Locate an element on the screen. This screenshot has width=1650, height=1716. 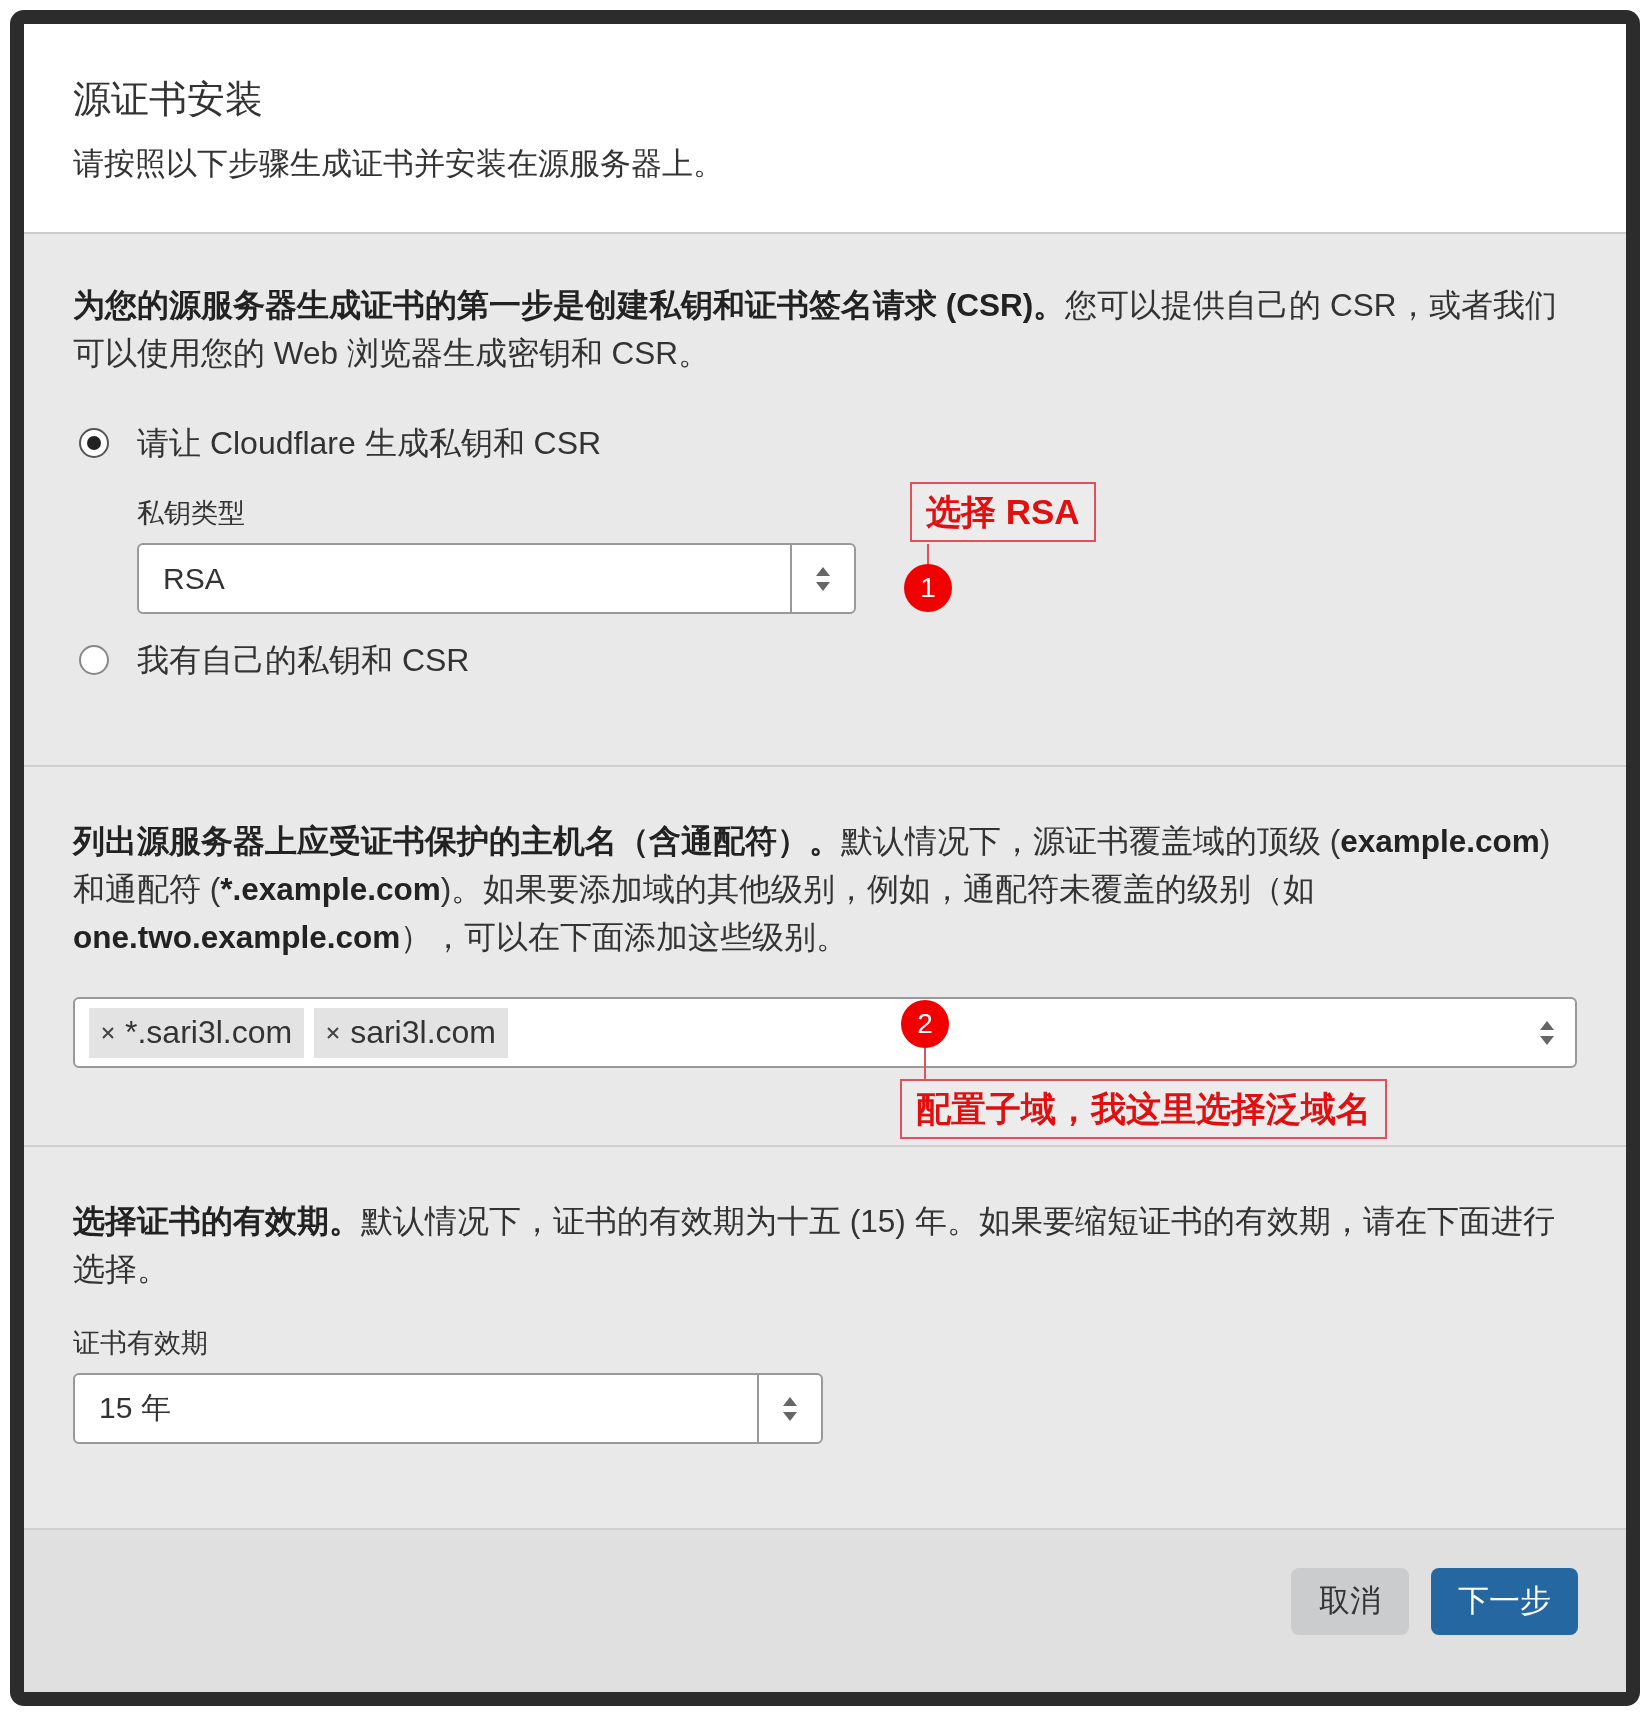
key-type-select: RSA is located at coordinates (496, 578).